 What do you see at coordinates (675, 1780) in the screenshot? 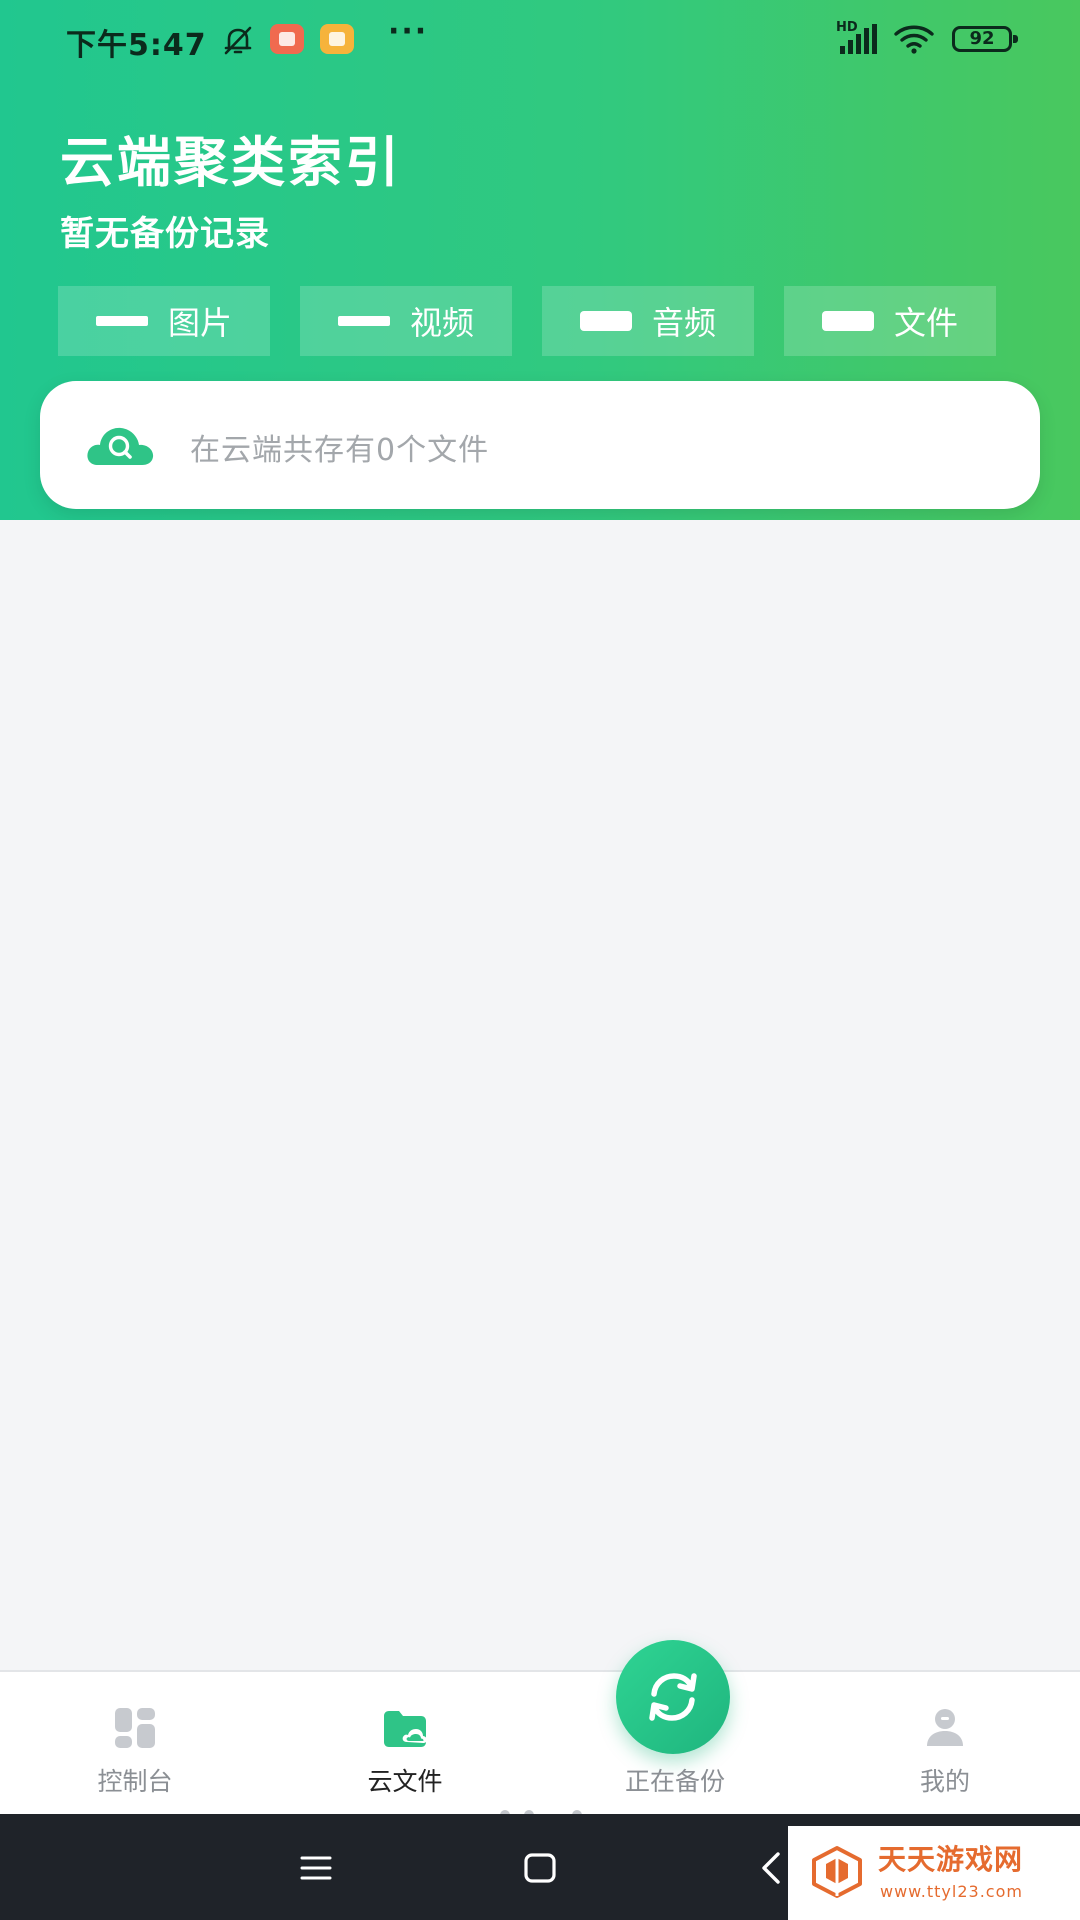
I see `nav-label-backup: 正在备份` at bounding box center [675, 1780].